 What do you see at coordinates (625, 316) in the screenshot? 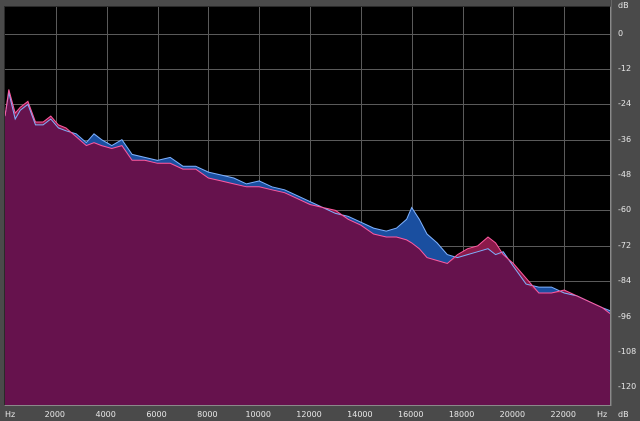
I see `y-tick-label-8: -96` at bounding box center [625, 316].